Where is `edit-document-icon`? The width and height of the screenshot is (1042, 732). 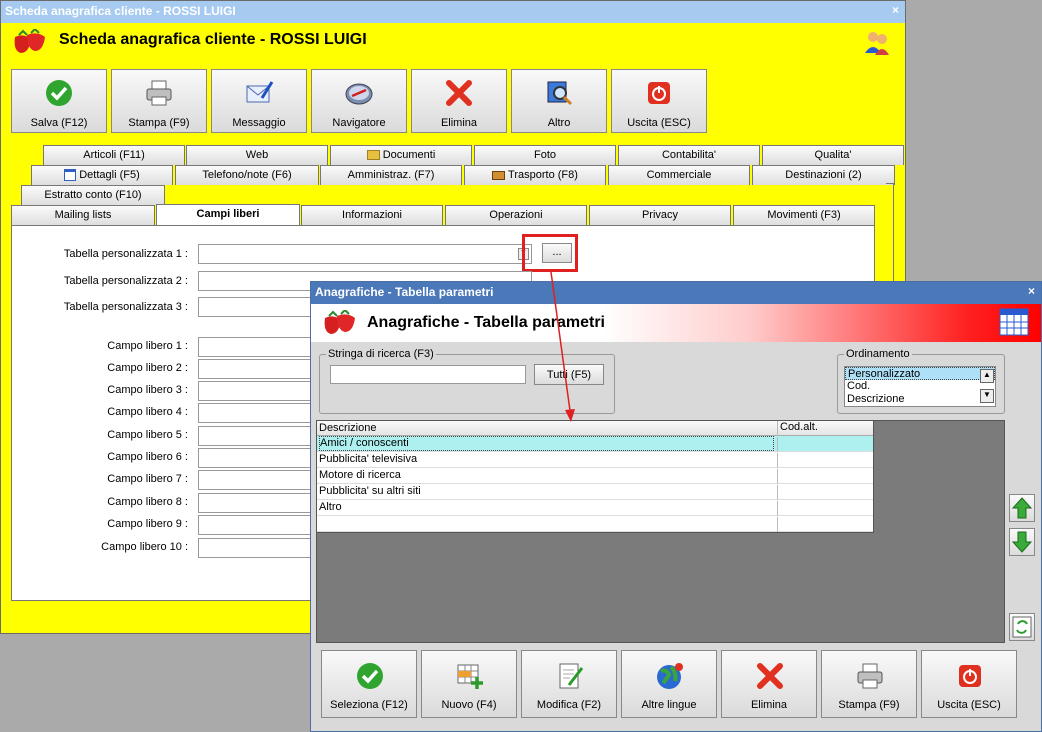
edit-document-icon is located at coordinates (571, 676).